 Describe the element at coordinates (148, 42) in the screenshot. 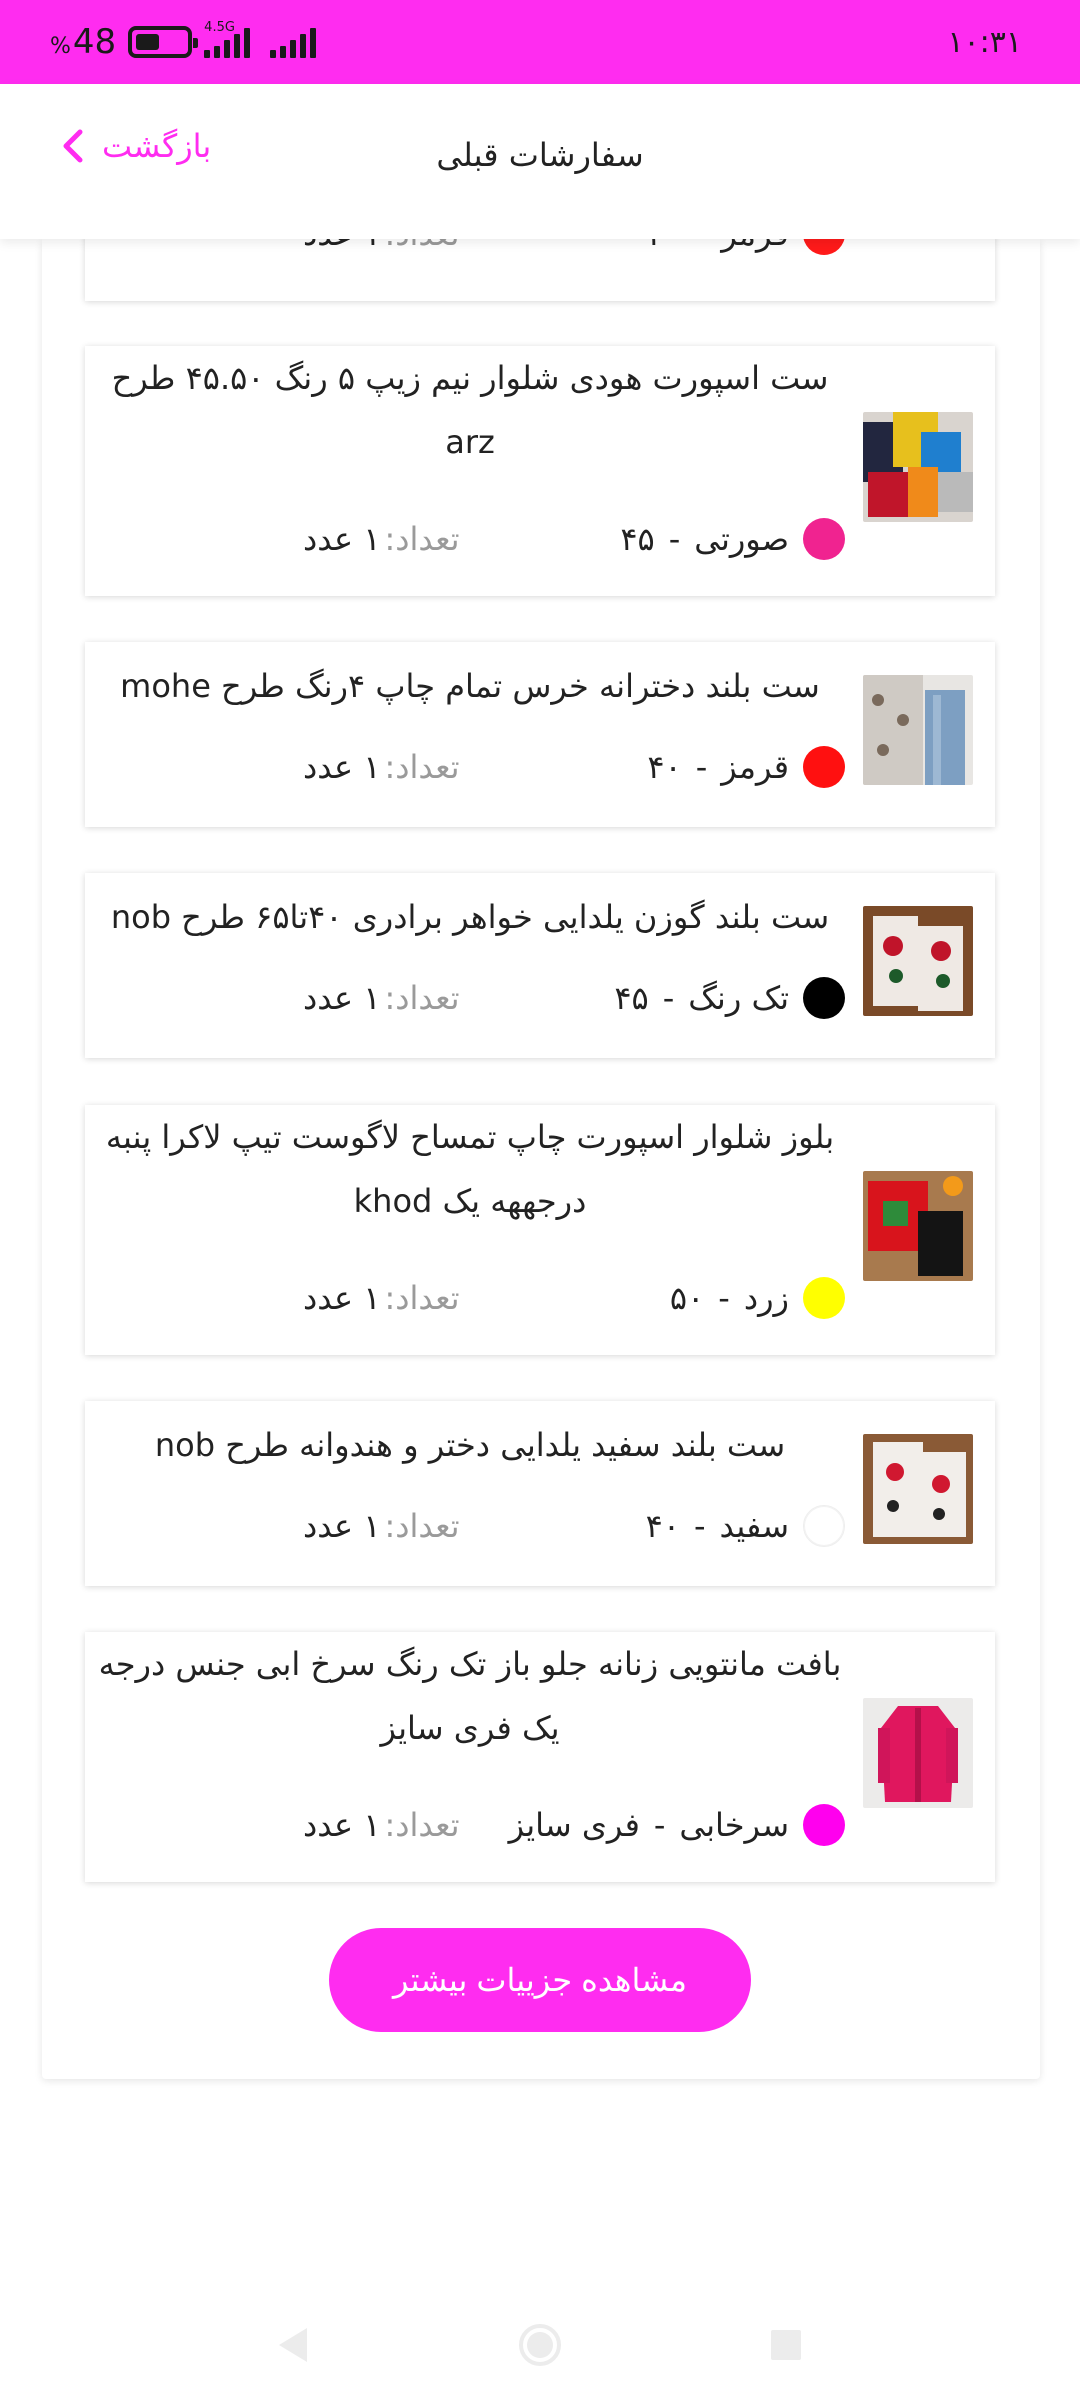

I see `battery-fill` at that location.